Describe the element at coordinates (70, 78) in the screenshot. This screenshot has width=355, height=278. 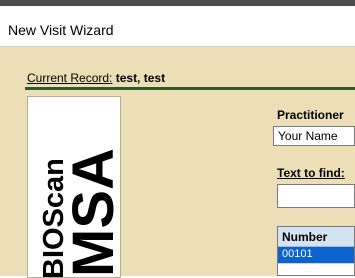
I see `current-record-label: Current Record:` at that location.